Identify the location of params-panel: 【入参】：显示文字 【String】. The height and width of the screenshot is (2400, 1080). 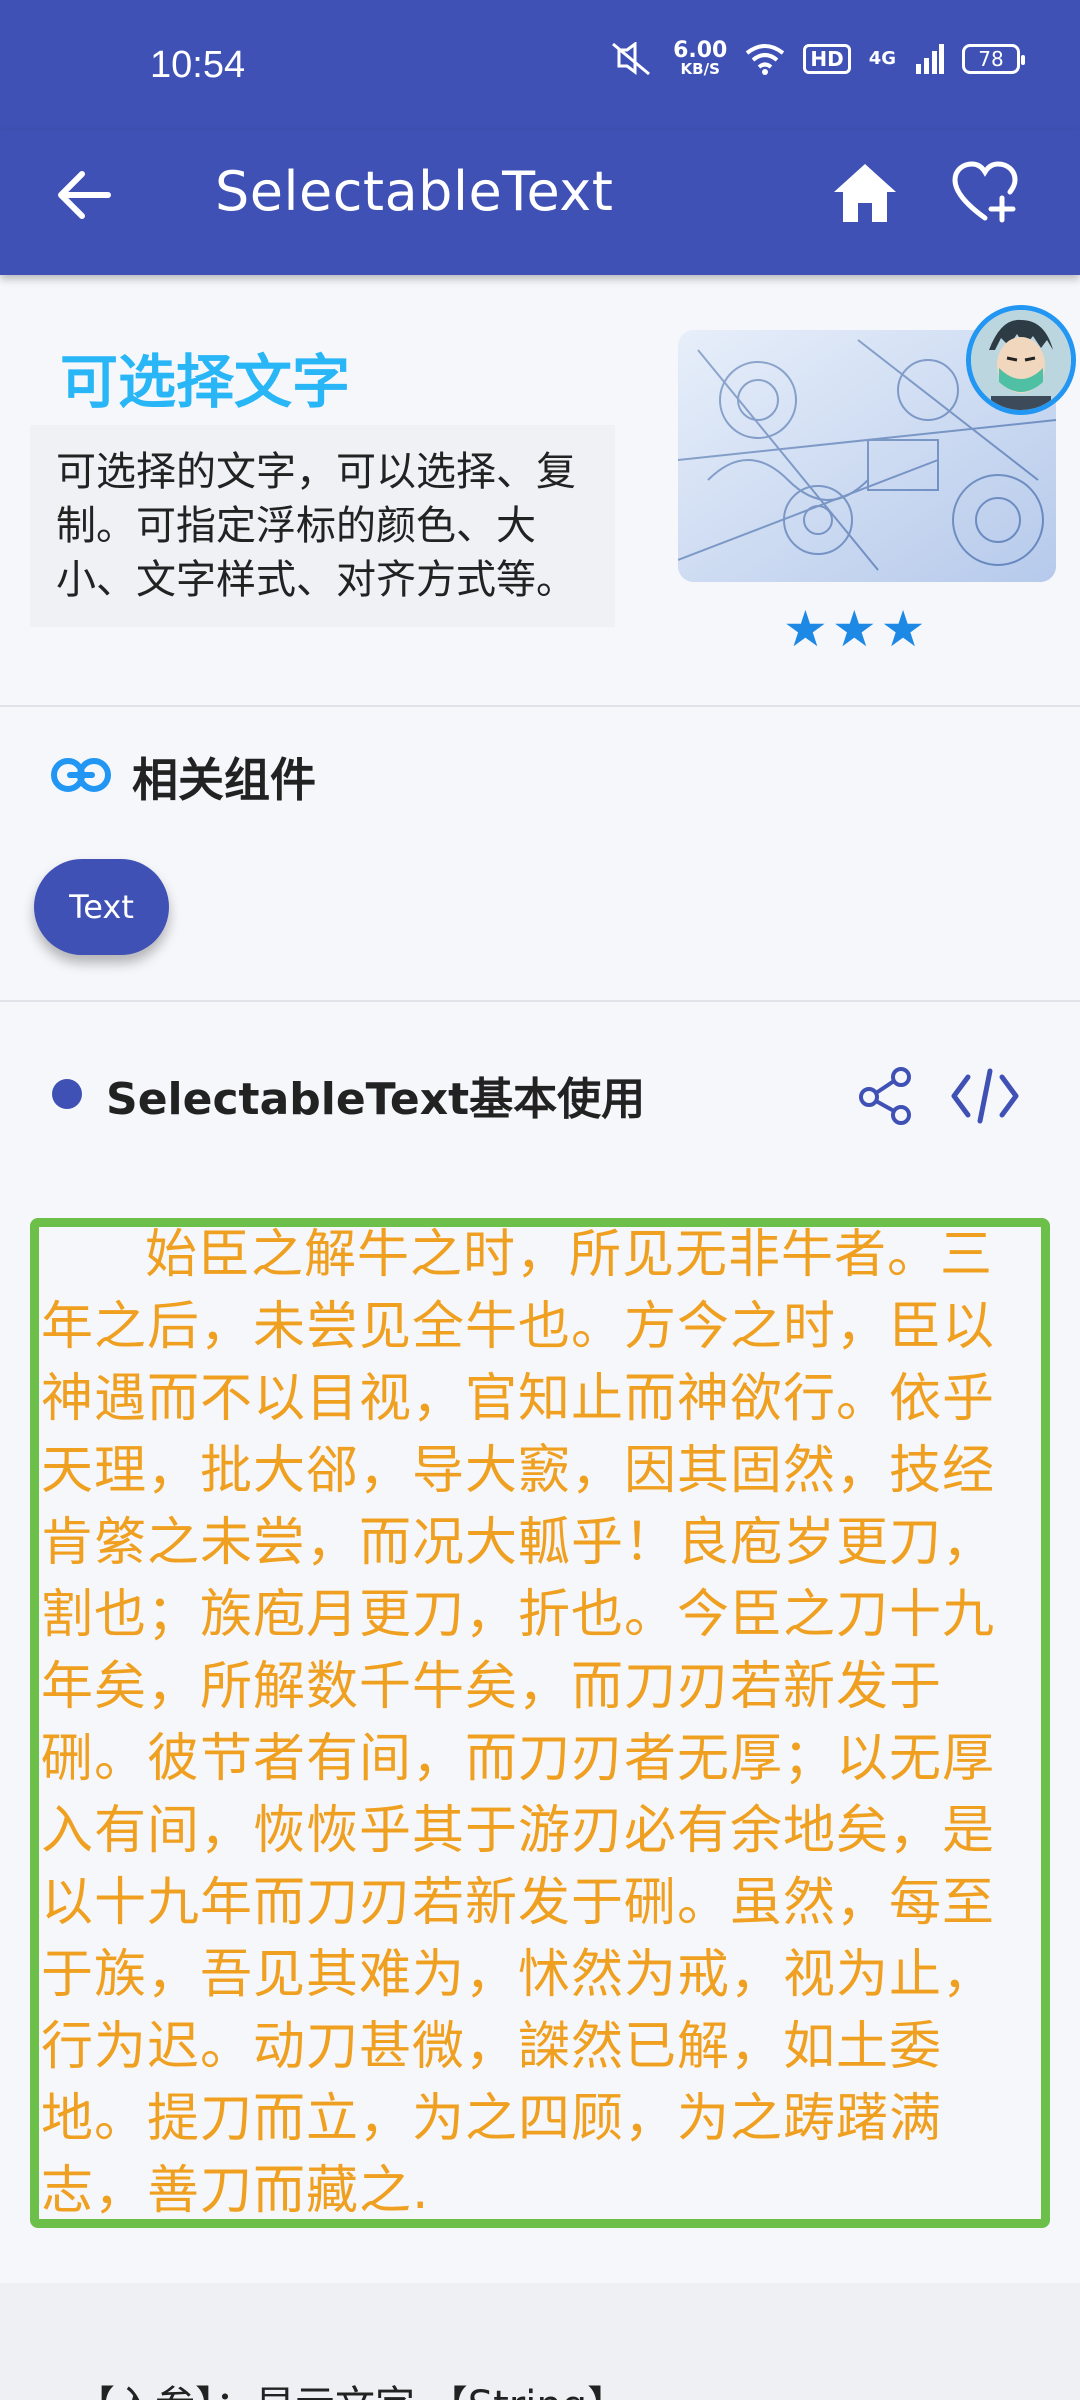
(540, 2341).